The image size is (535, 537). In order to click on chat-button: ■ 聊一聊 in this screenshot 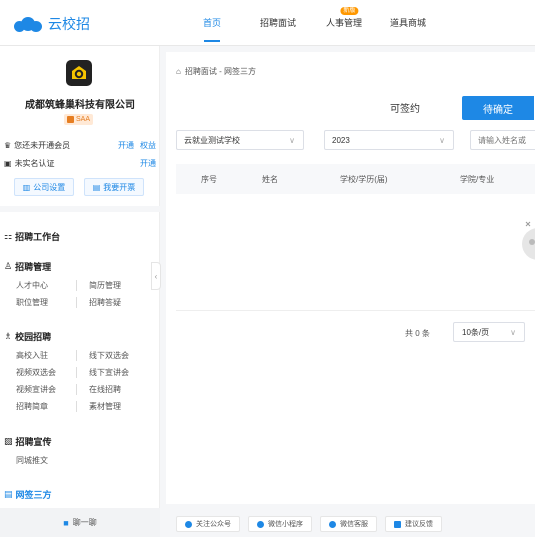, I will do `click(80, 522)`.